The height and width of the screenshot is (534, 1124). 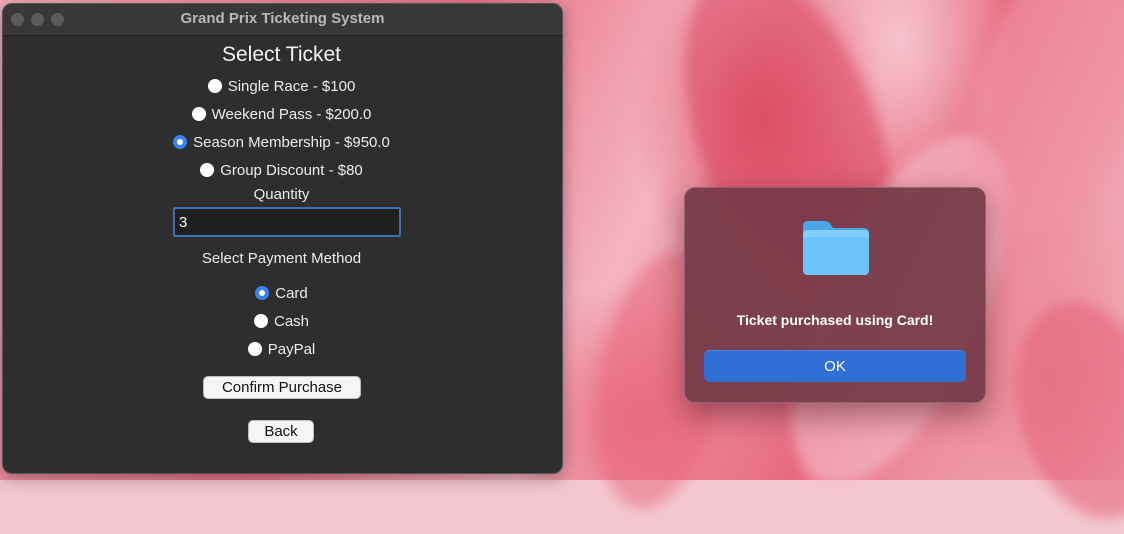 I want to click on payment-option-paypal: PayPal, so click(x=281, y=349).